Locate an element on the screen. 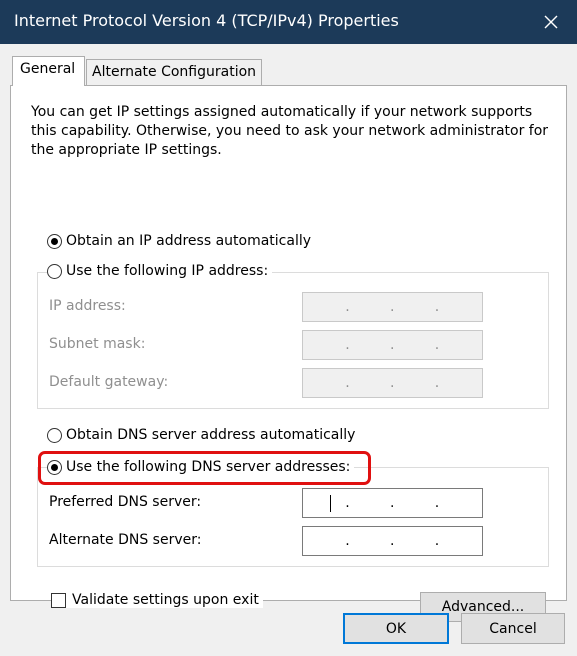  preferred-dns-label: Preferred DNS server: is located at coordinates (125, 502).